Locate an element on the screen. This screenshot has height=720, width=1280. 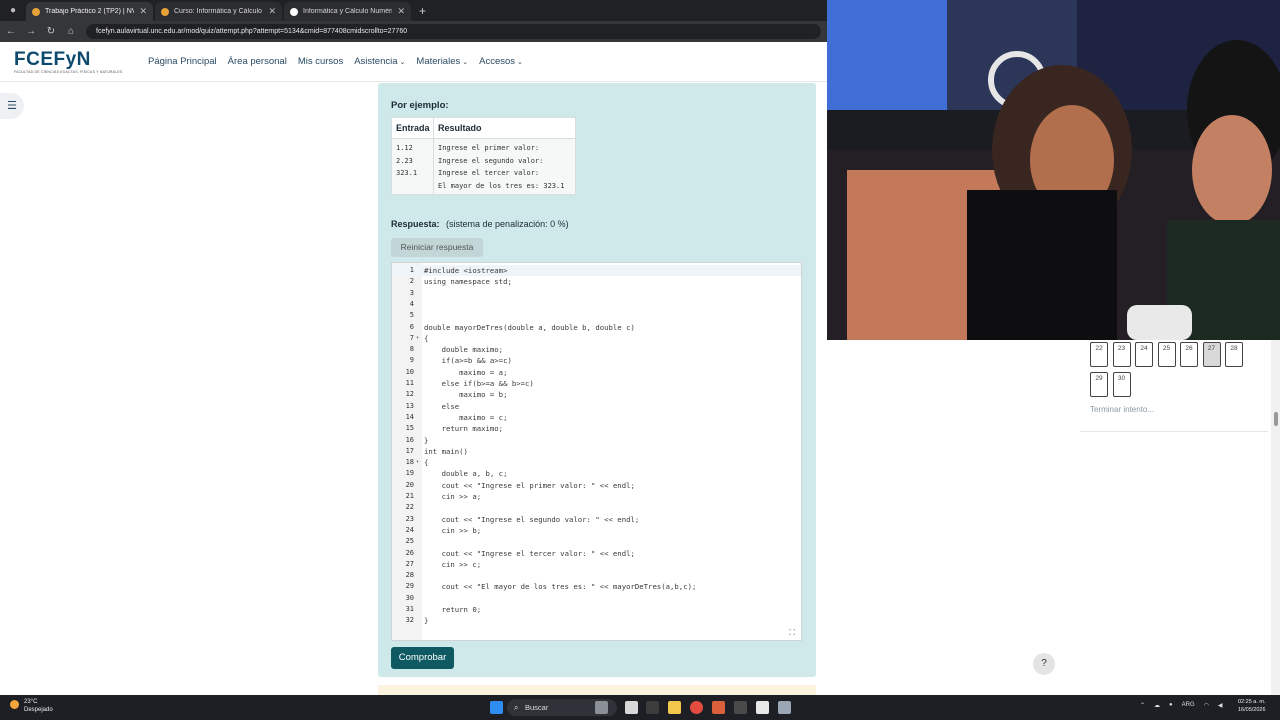
entrada-cell: 1.12 2.23 323.1 is located at coordinates (413, 167).